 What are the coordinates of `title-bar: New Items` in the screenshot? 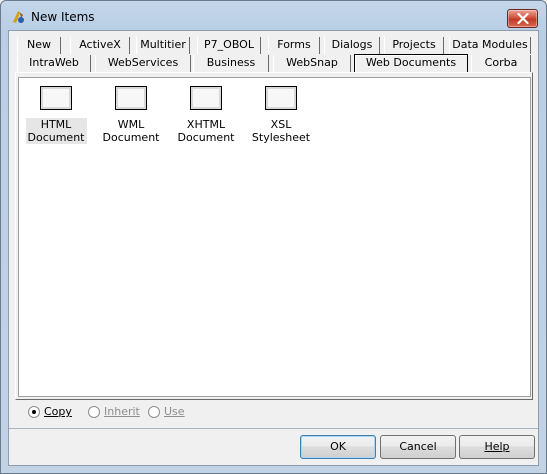 It's located at (273, 16).